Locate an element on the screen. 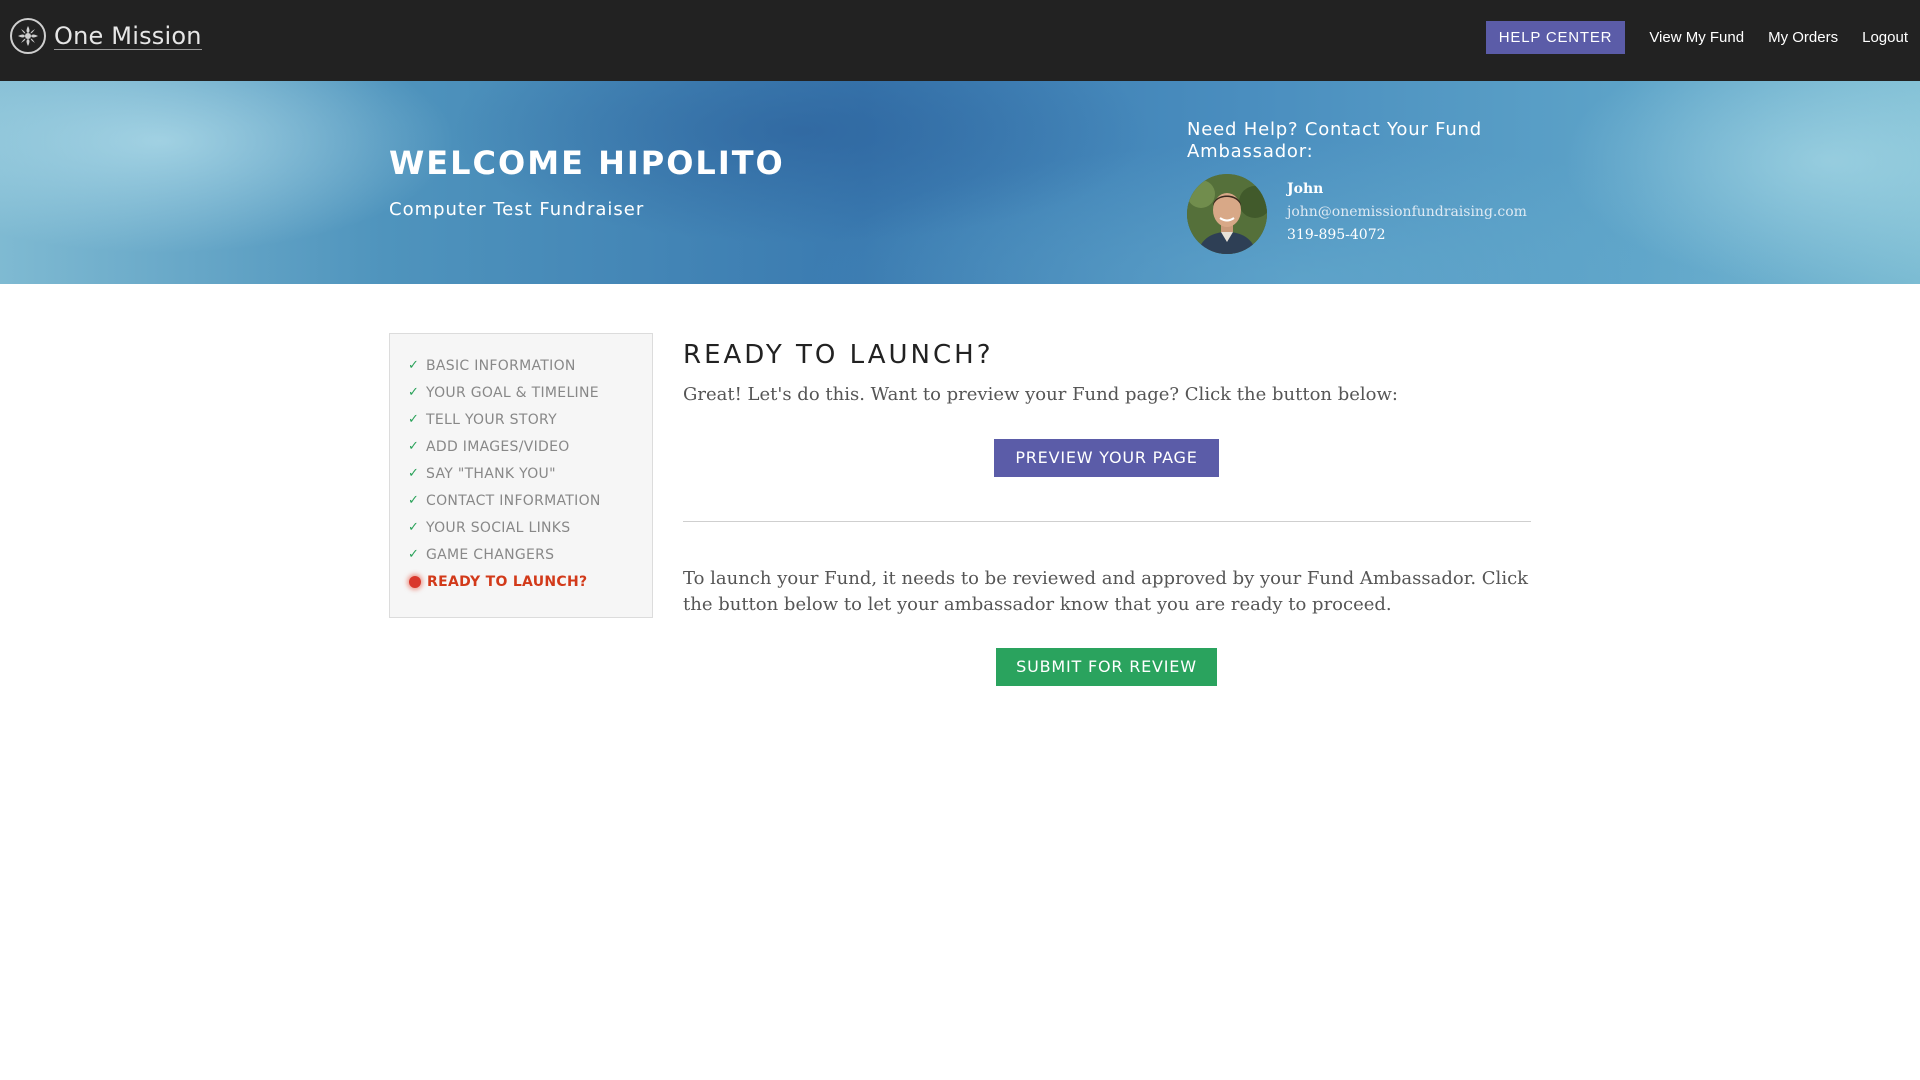 The width and height of the screenshot is (1920, 1080). sidebar-step-label: SAY "THANK YOU" is located at coordinates (491, 473).